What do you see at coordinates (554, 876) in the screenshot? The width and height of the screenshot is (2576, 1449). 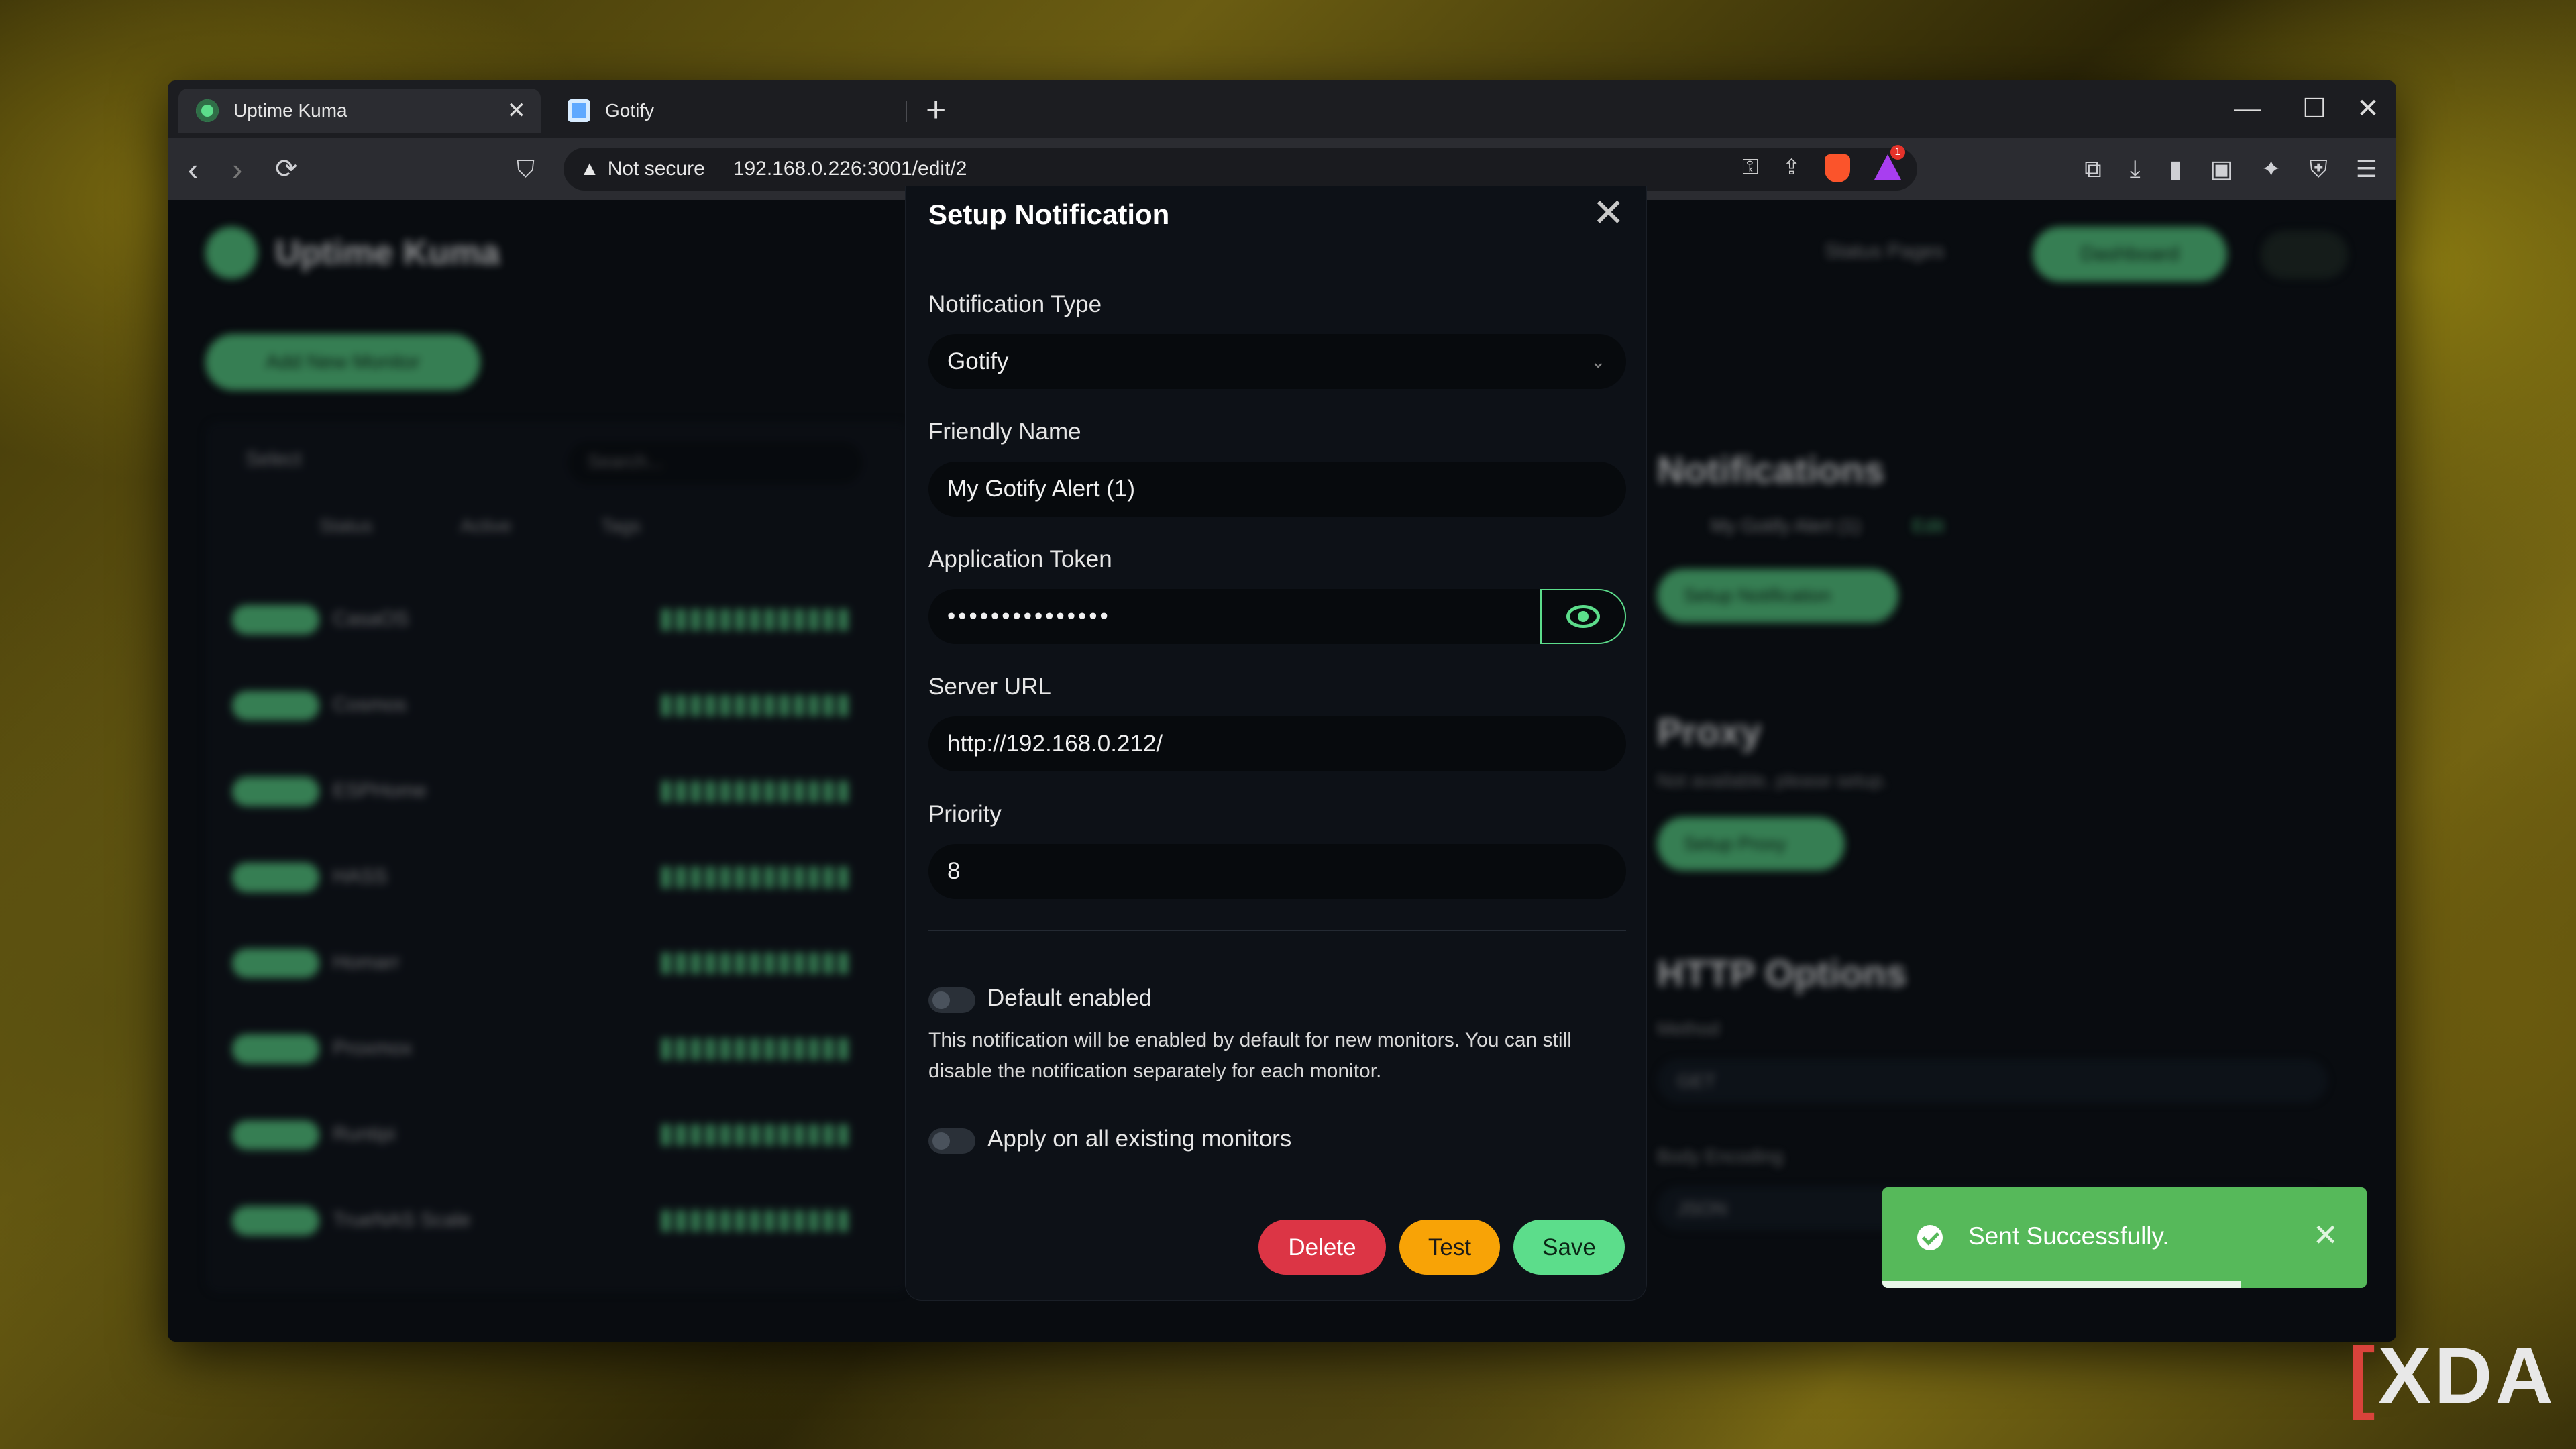 I see `list-item: HASS` at bounding box center [554, 876].